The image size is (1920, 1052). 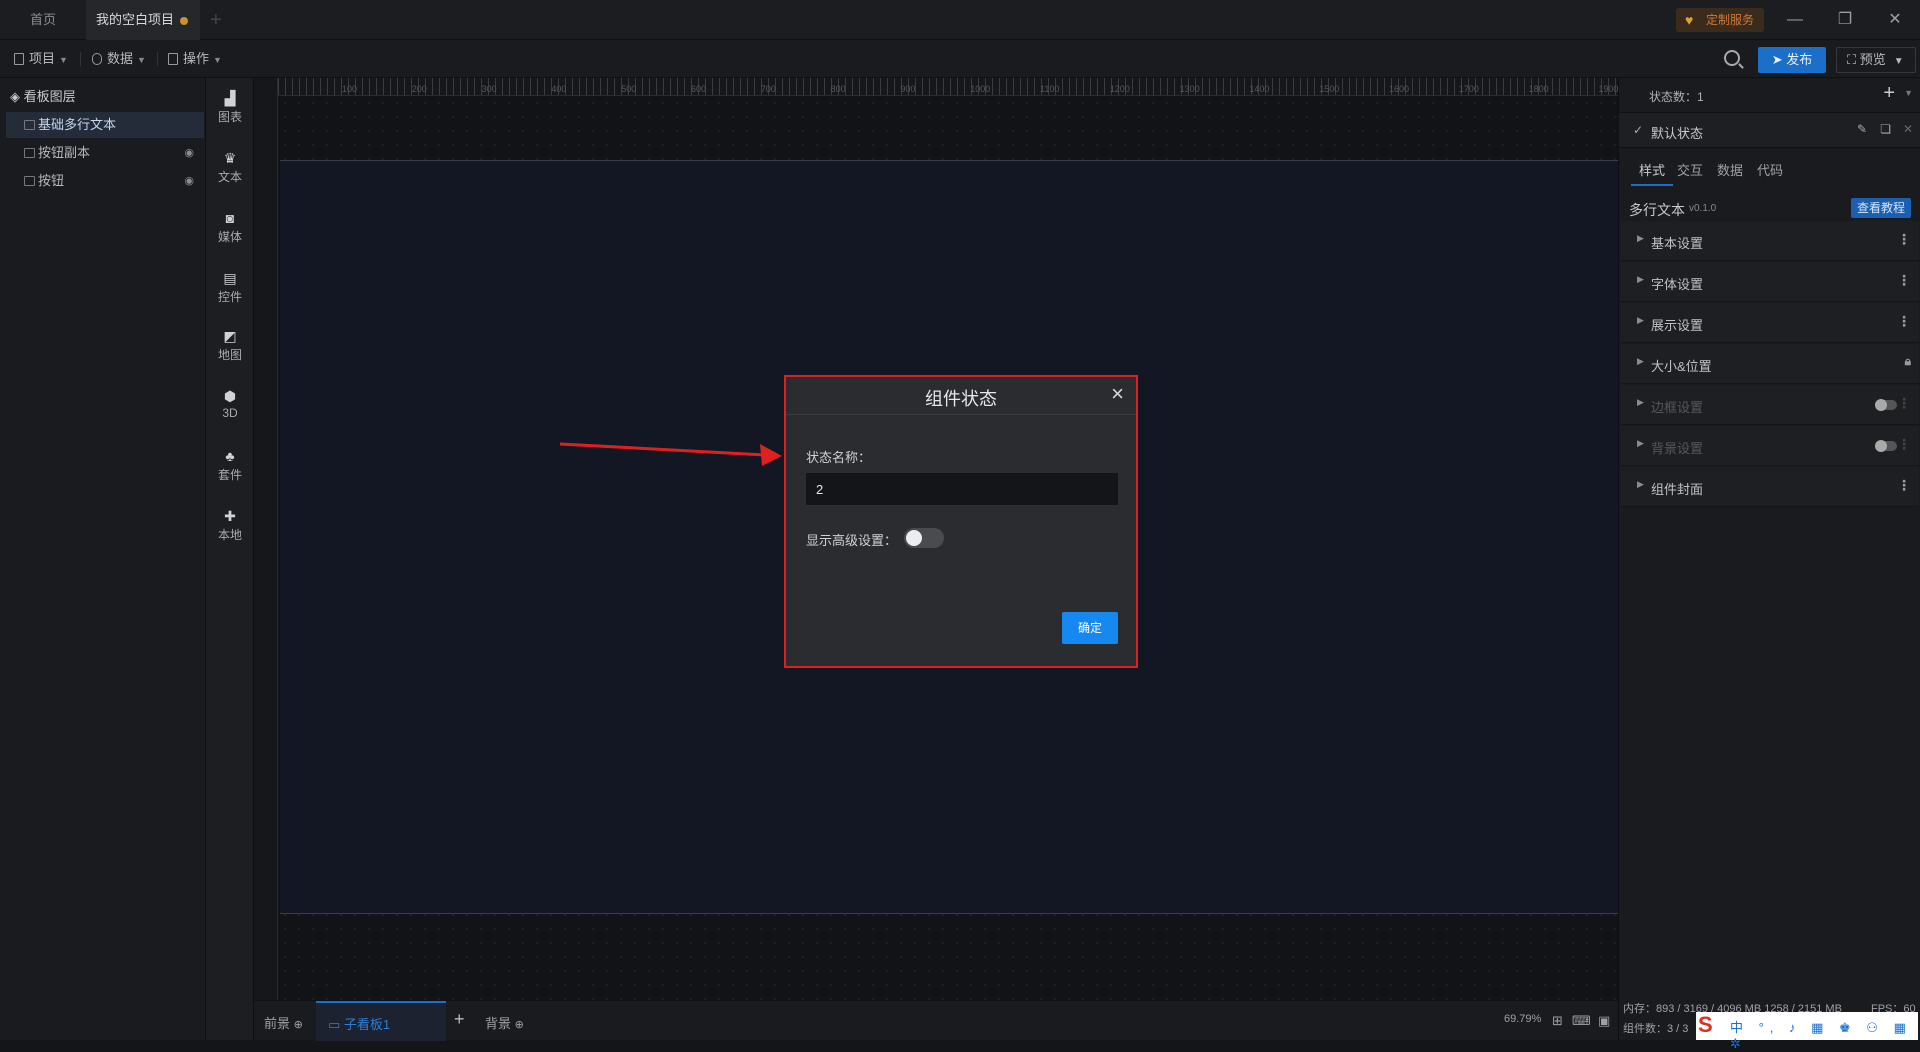 I want to click on section-border: ▶ 边框设置 ⋮, so click(x=1770, y=405).